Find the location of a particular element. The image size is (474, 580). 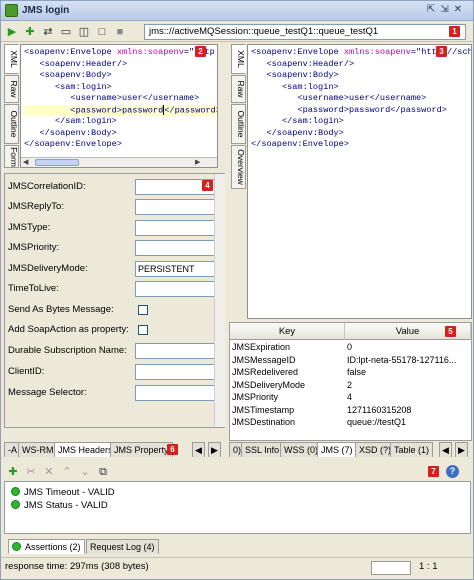

assertion-item: JMS Status - VALID is located at coordinates (59, 505).